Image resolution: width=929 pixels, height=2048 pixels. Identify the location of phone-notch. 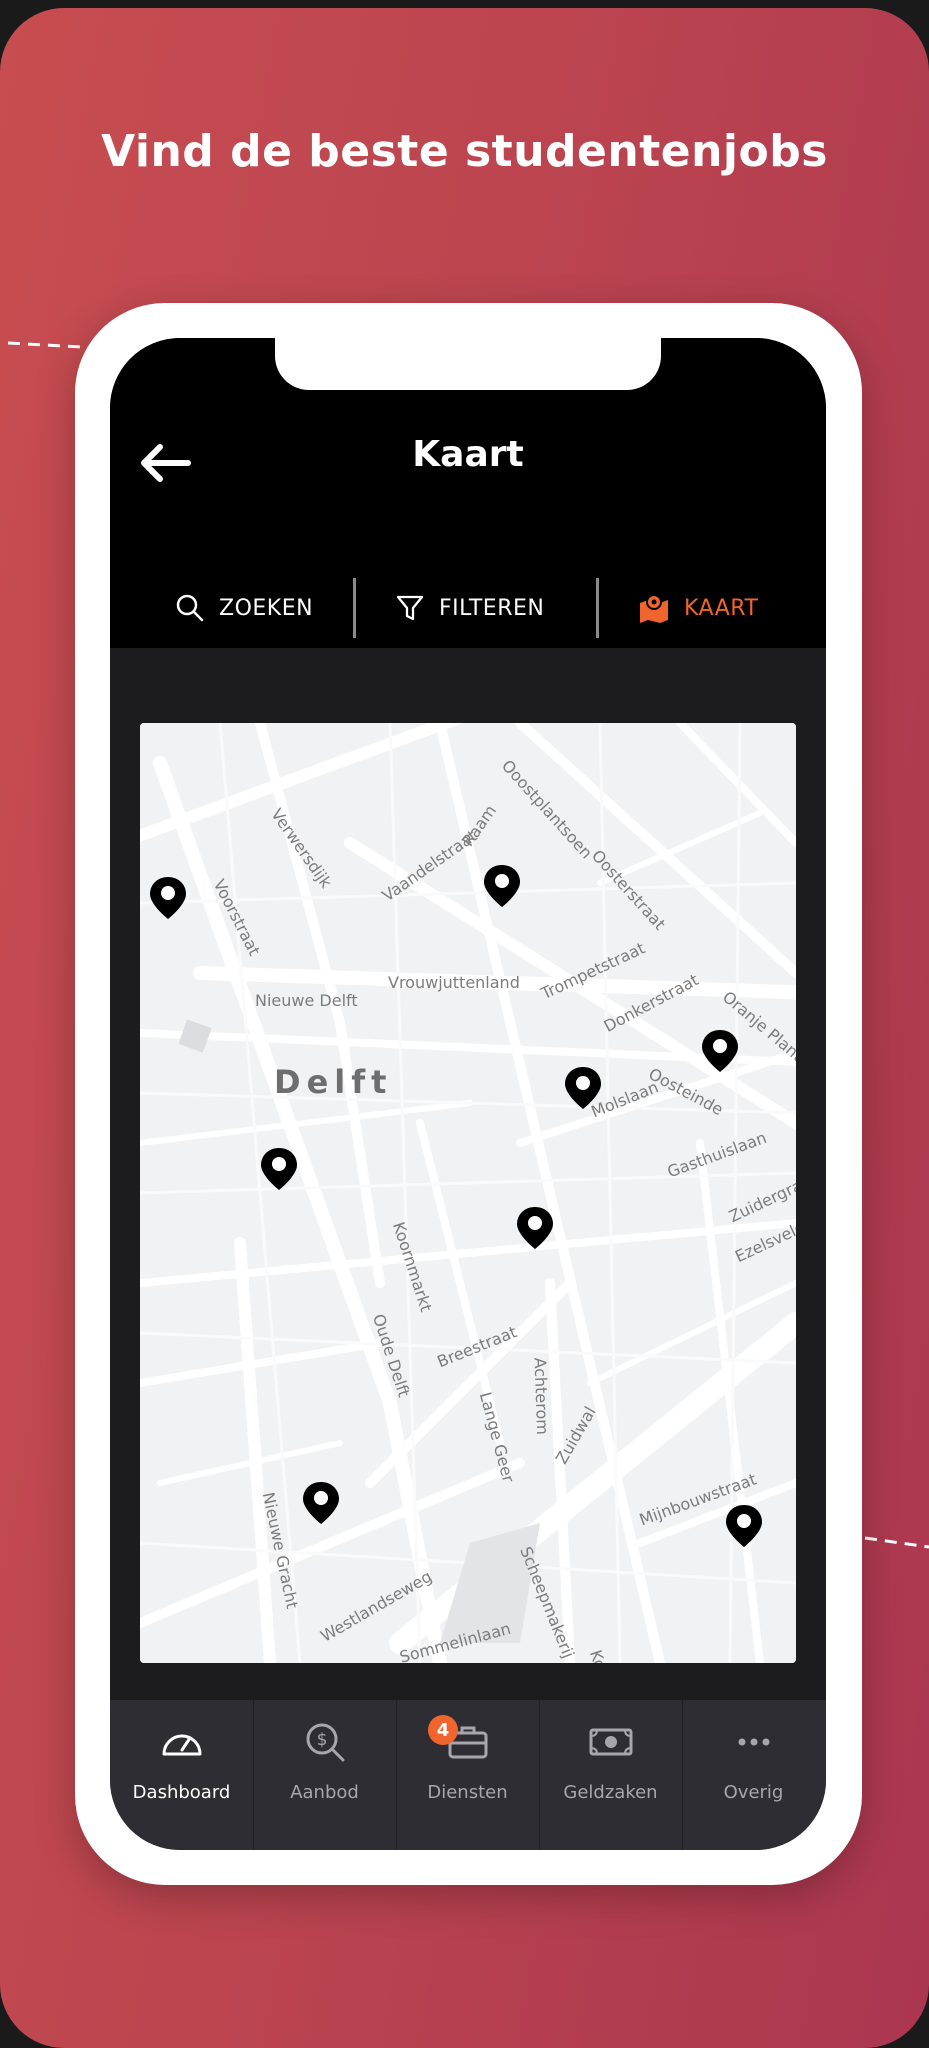
(468, 364).